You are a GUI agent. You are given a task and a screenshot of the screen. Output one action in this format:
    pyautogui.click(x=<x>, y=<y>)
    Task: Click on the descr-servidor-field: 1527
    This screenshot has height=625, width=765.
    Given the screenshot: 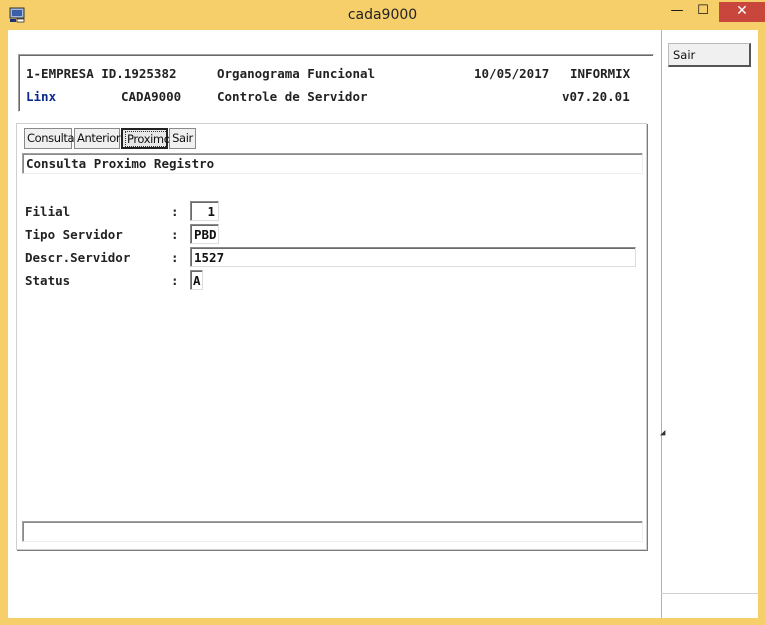 What is the action you would take?
    pyautogui.click(x=413, y=257)
    